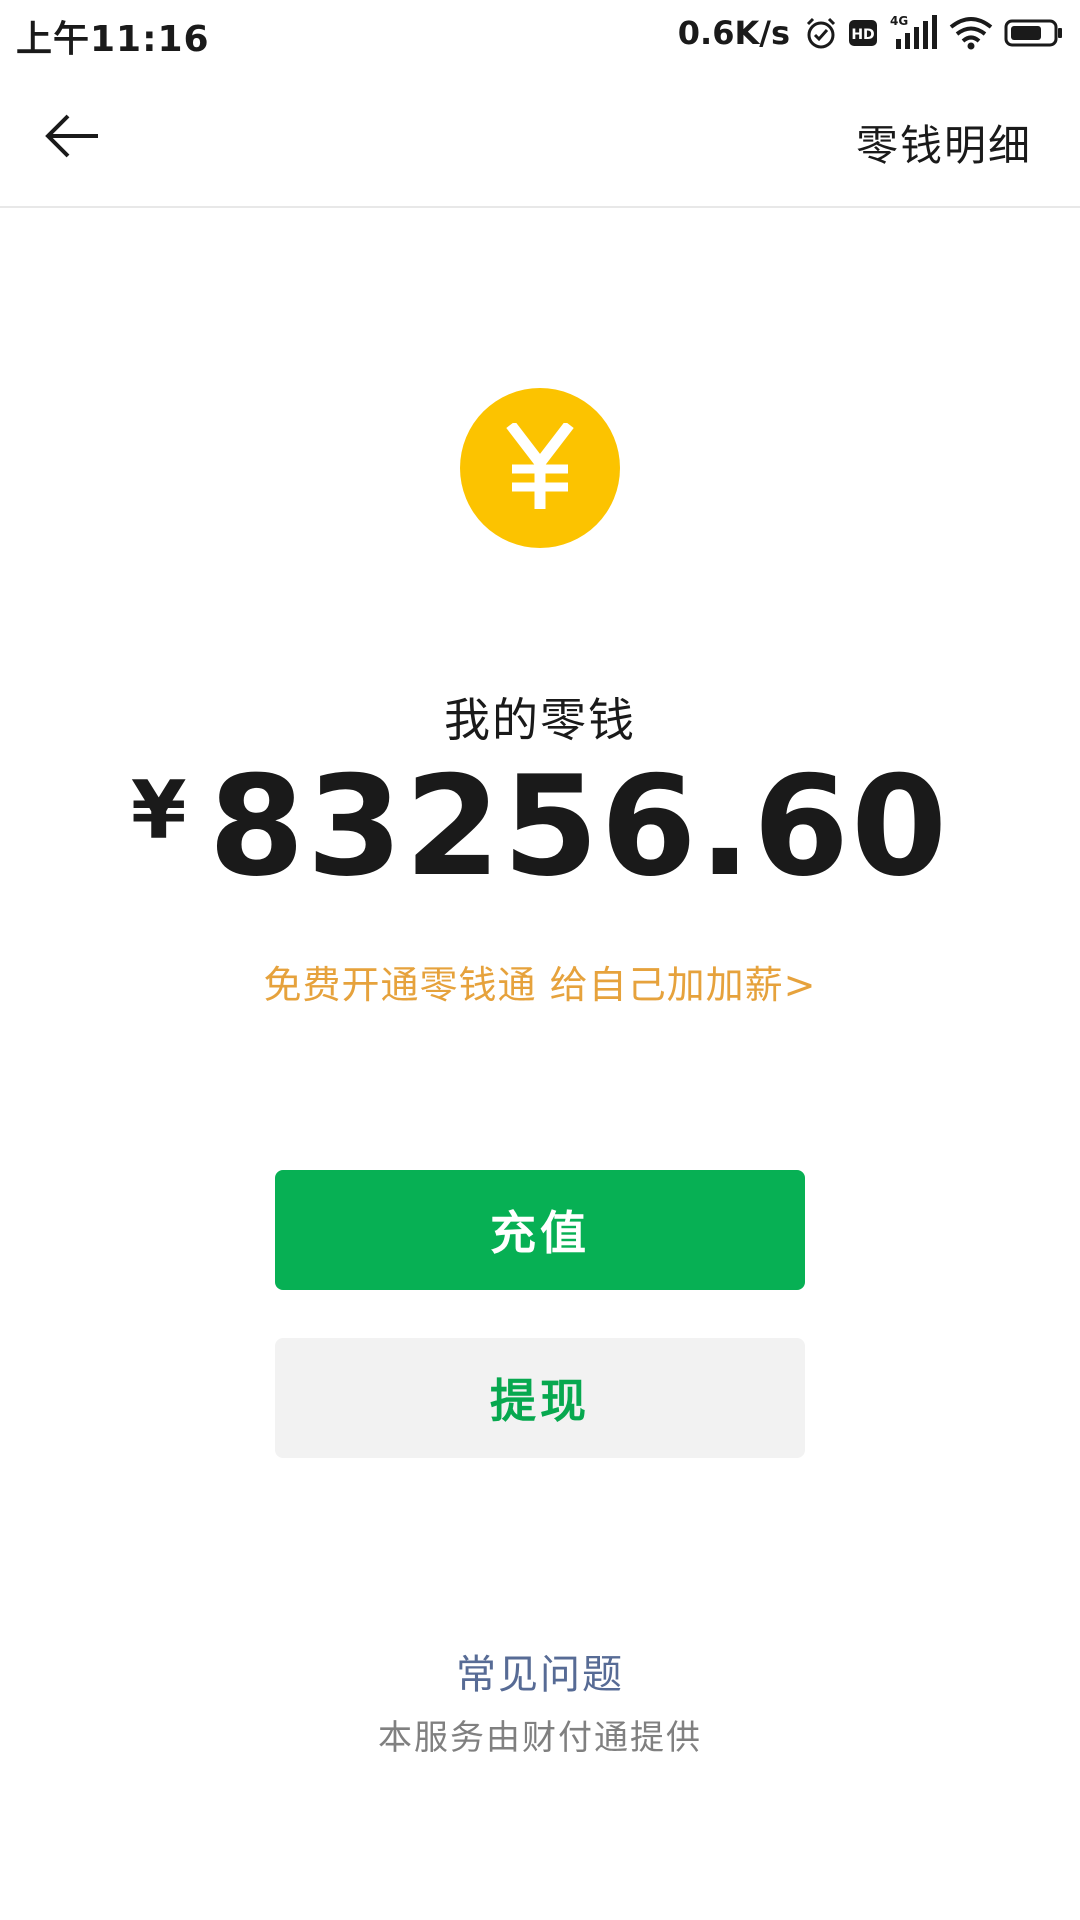 The height and width of the screenshot is (1920, 1080). I want to click on balance-display: ¥ 83256.60, so click(540, 827).